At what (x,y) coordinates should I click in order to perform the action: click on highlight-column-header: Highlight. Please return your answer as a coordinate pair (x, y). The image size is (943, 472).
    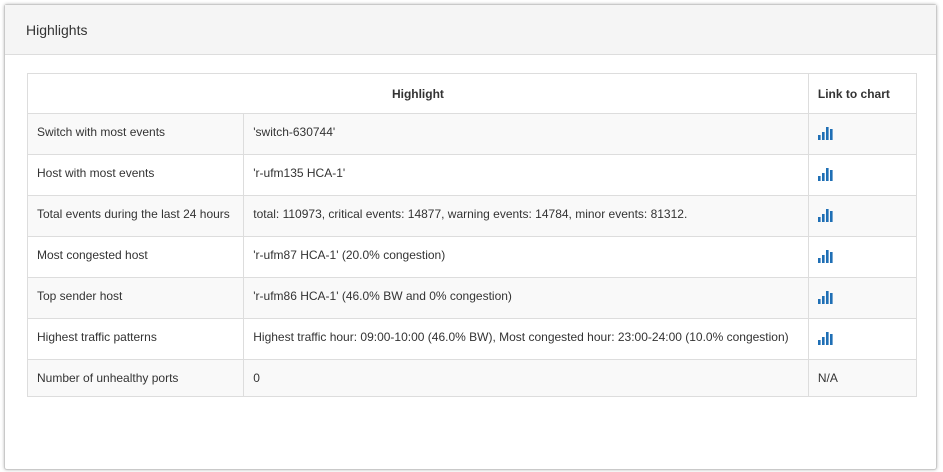
    Looking at the image, I should click on (418, 93).